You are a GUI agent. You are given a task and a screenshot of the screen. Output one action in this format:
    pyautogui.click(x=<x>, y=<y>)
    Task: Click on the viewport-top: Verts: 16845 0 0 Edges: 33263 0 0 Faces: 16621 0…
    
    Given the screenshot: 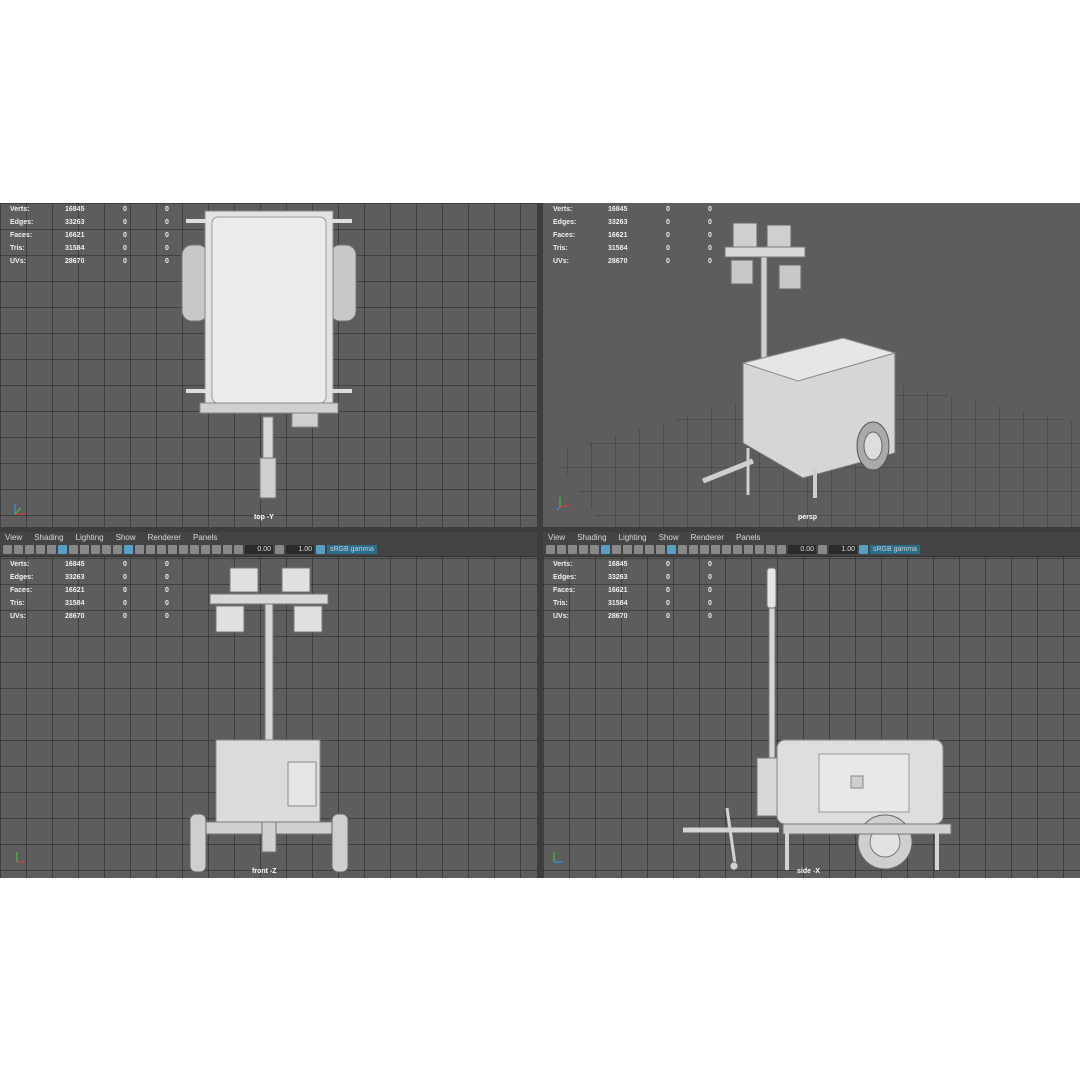 What is the action you would take?
    pyautogui.click(x=268, y=365)
    